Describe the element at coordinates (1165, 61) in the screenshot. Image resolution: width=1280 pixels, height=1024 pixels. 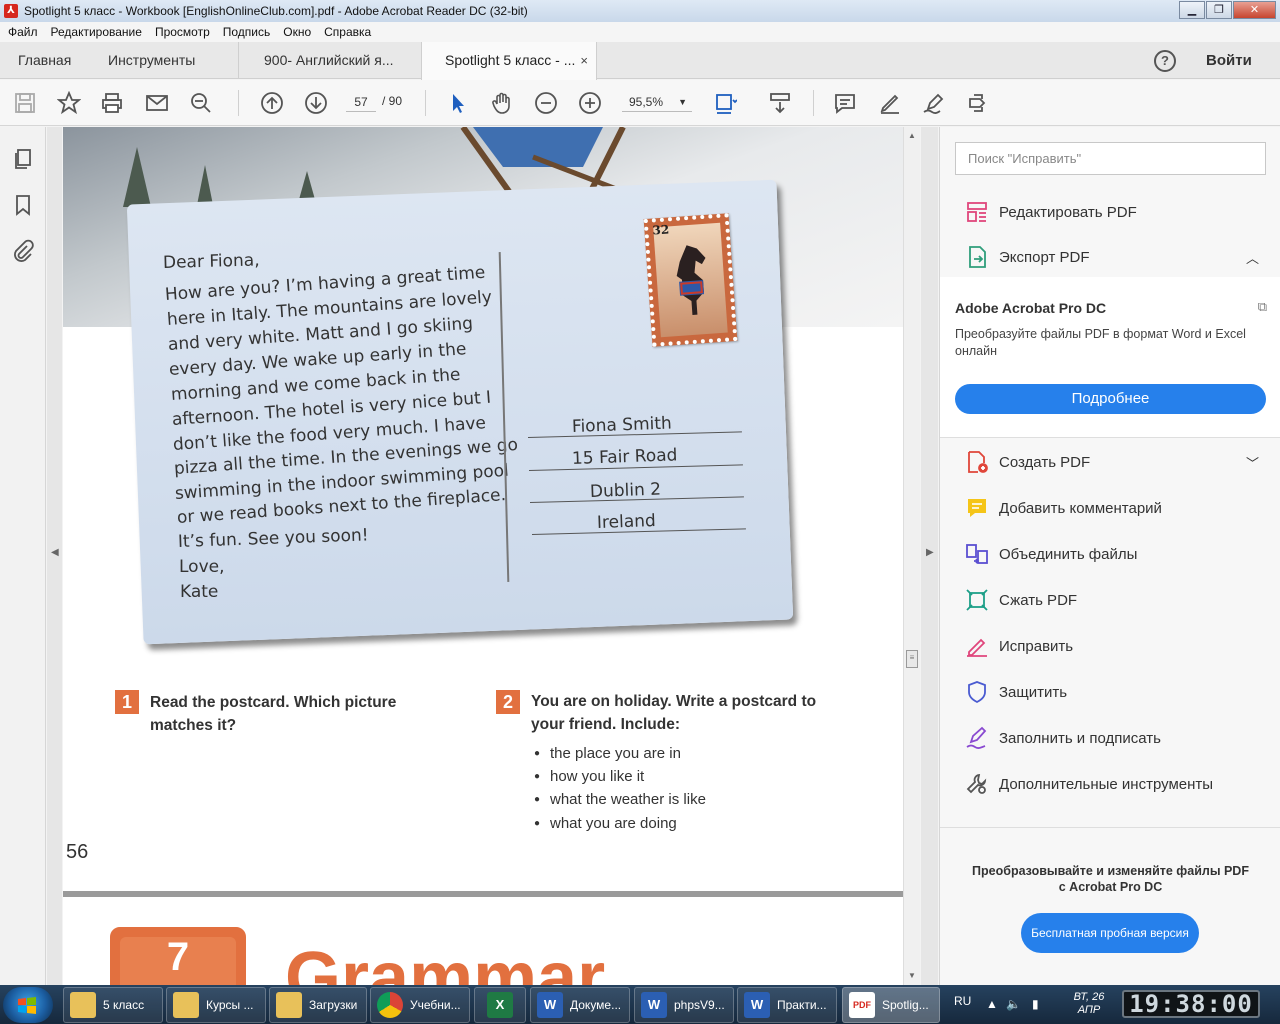
I see `help-icon: ?` at that location.